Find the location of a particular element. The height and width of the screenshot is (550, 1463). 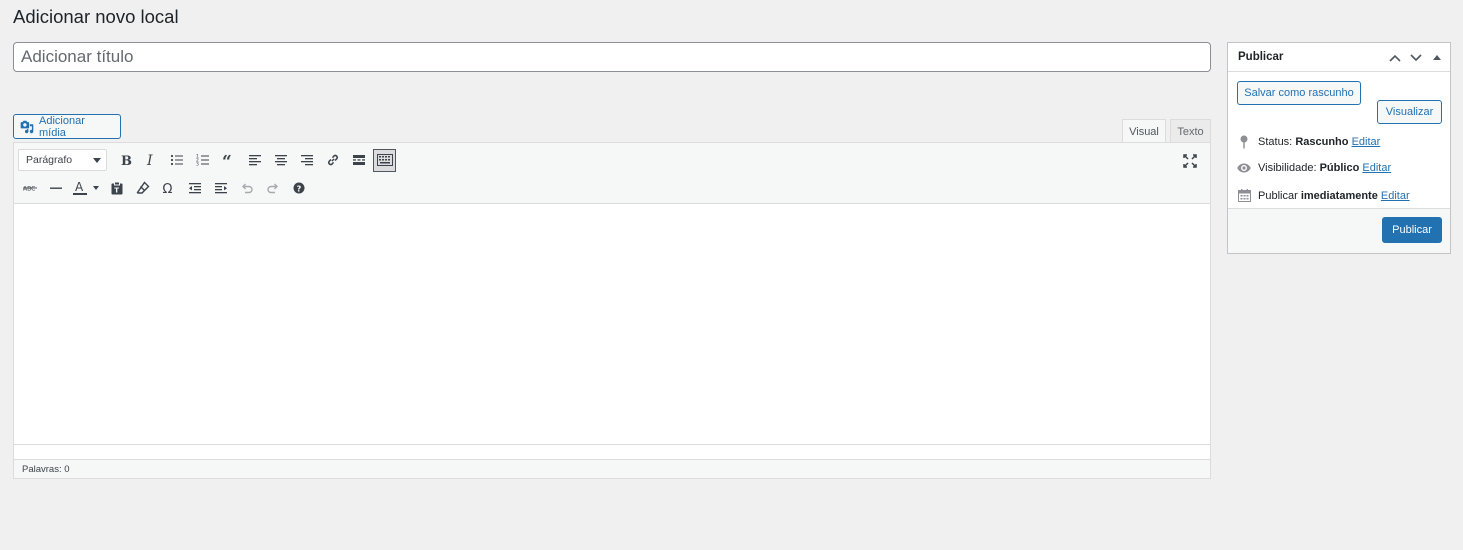

collapse-triangle-icon is located at coordinates (1436, 57).